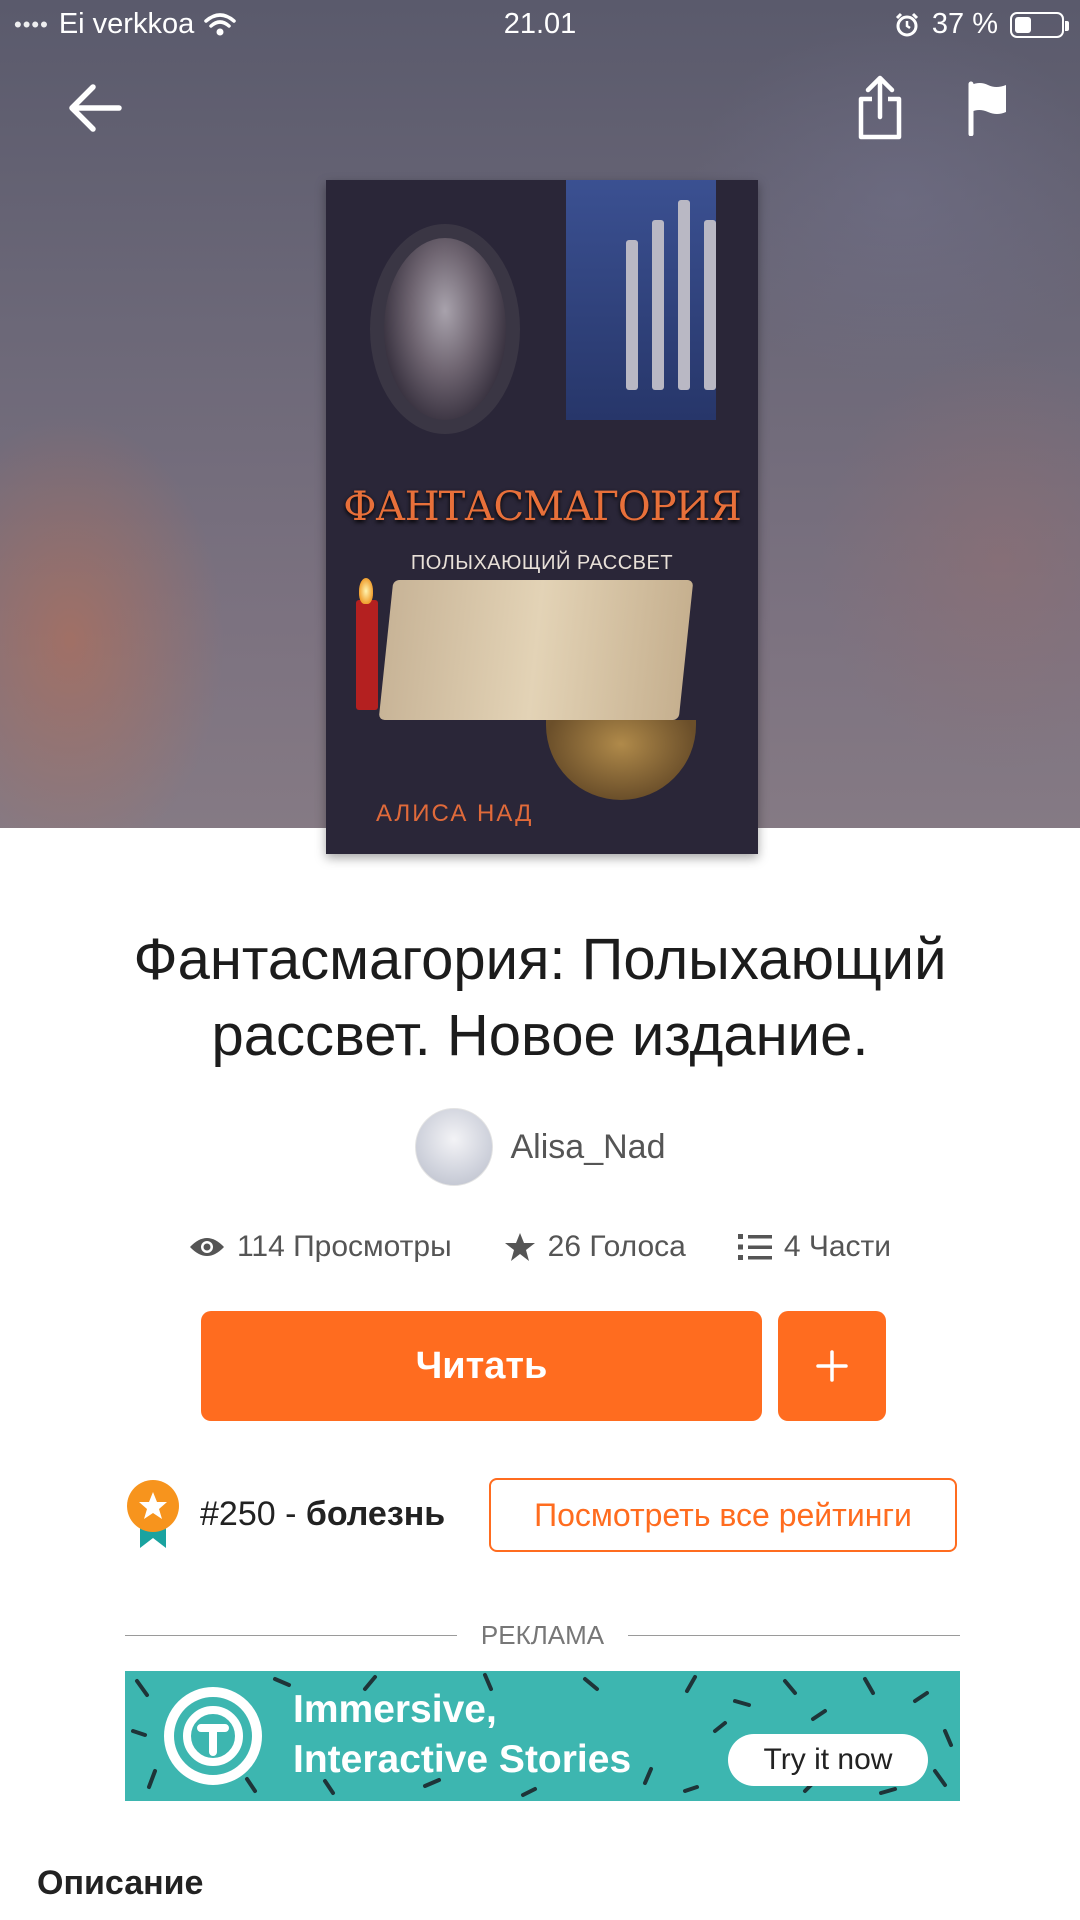  What do you see at coordinates (536, 650) in the screenshot?
I see `cover-book` at bounding box center [536, 650].